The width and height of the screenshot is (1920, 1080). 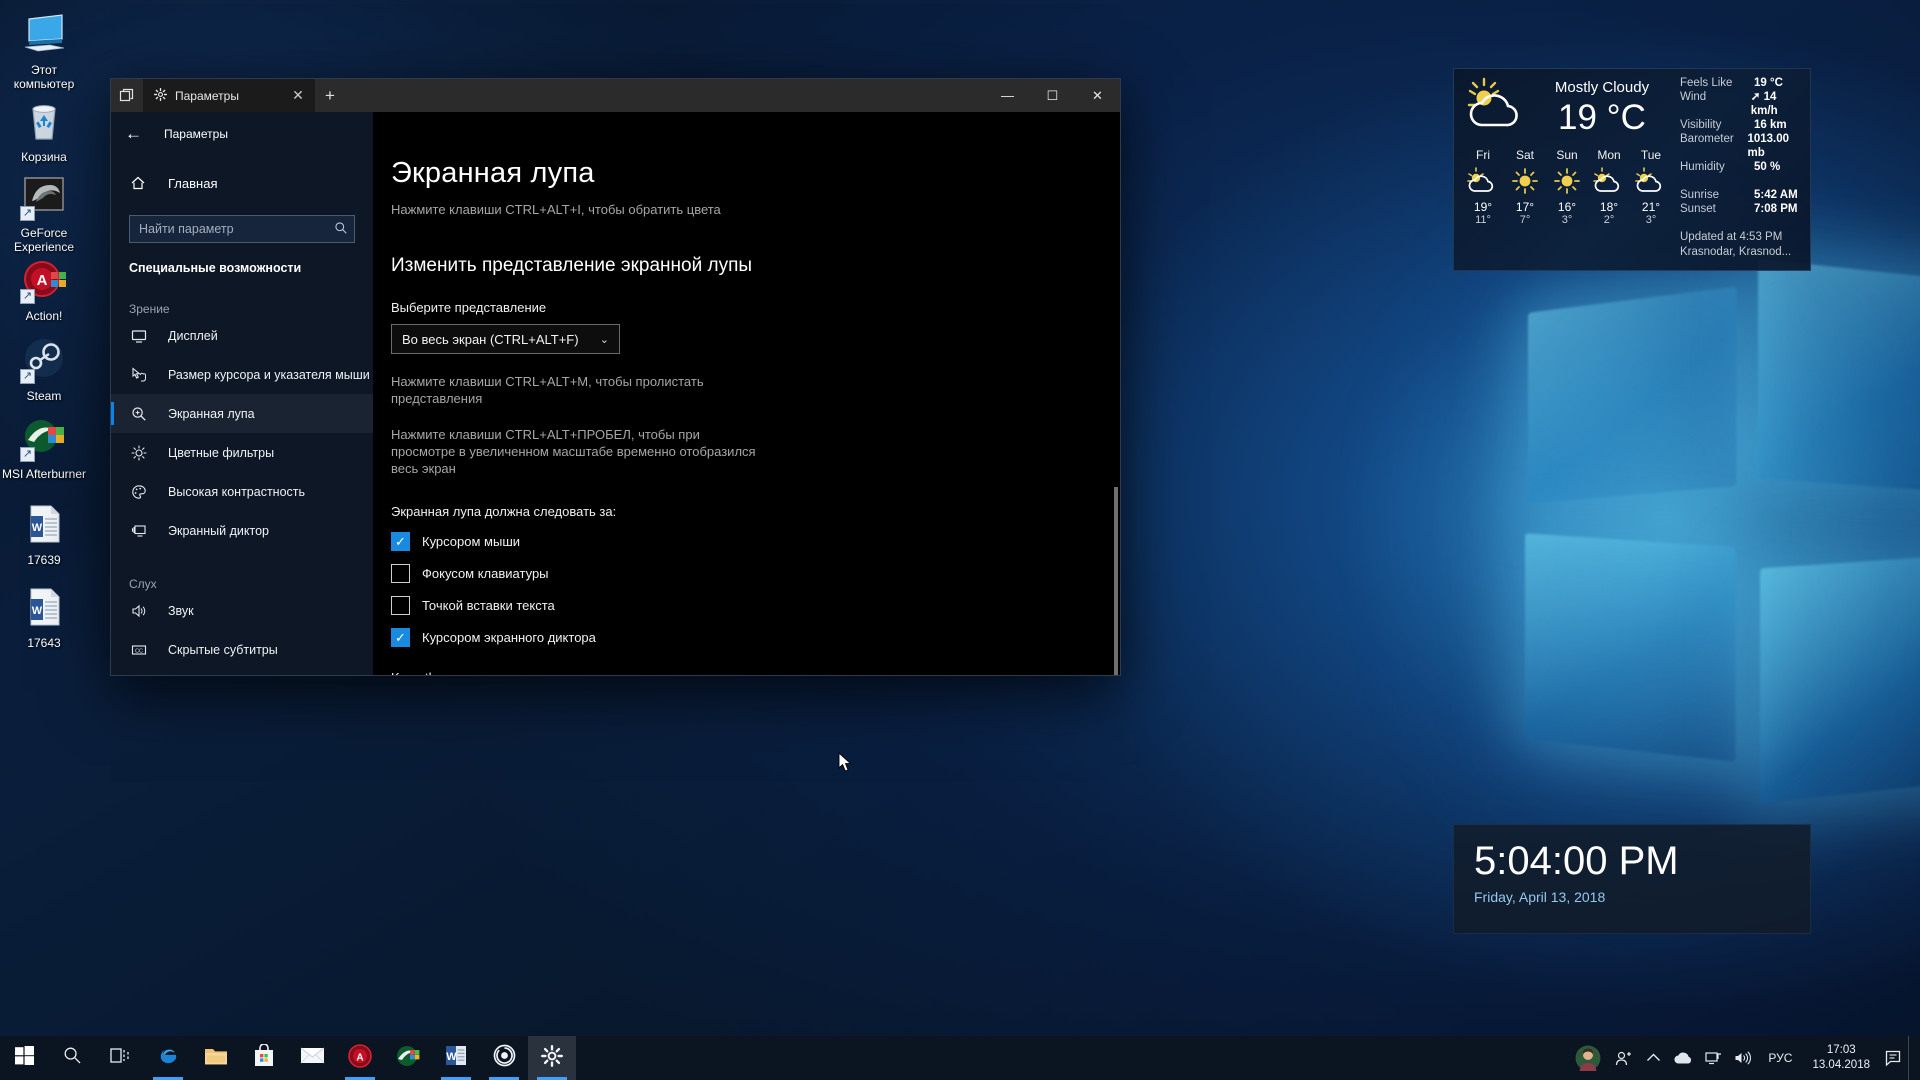 What do you see at coordinates (1097, 95) in the screenshot?
I see `close-button: ✕` at bounding box center [1097, 95].